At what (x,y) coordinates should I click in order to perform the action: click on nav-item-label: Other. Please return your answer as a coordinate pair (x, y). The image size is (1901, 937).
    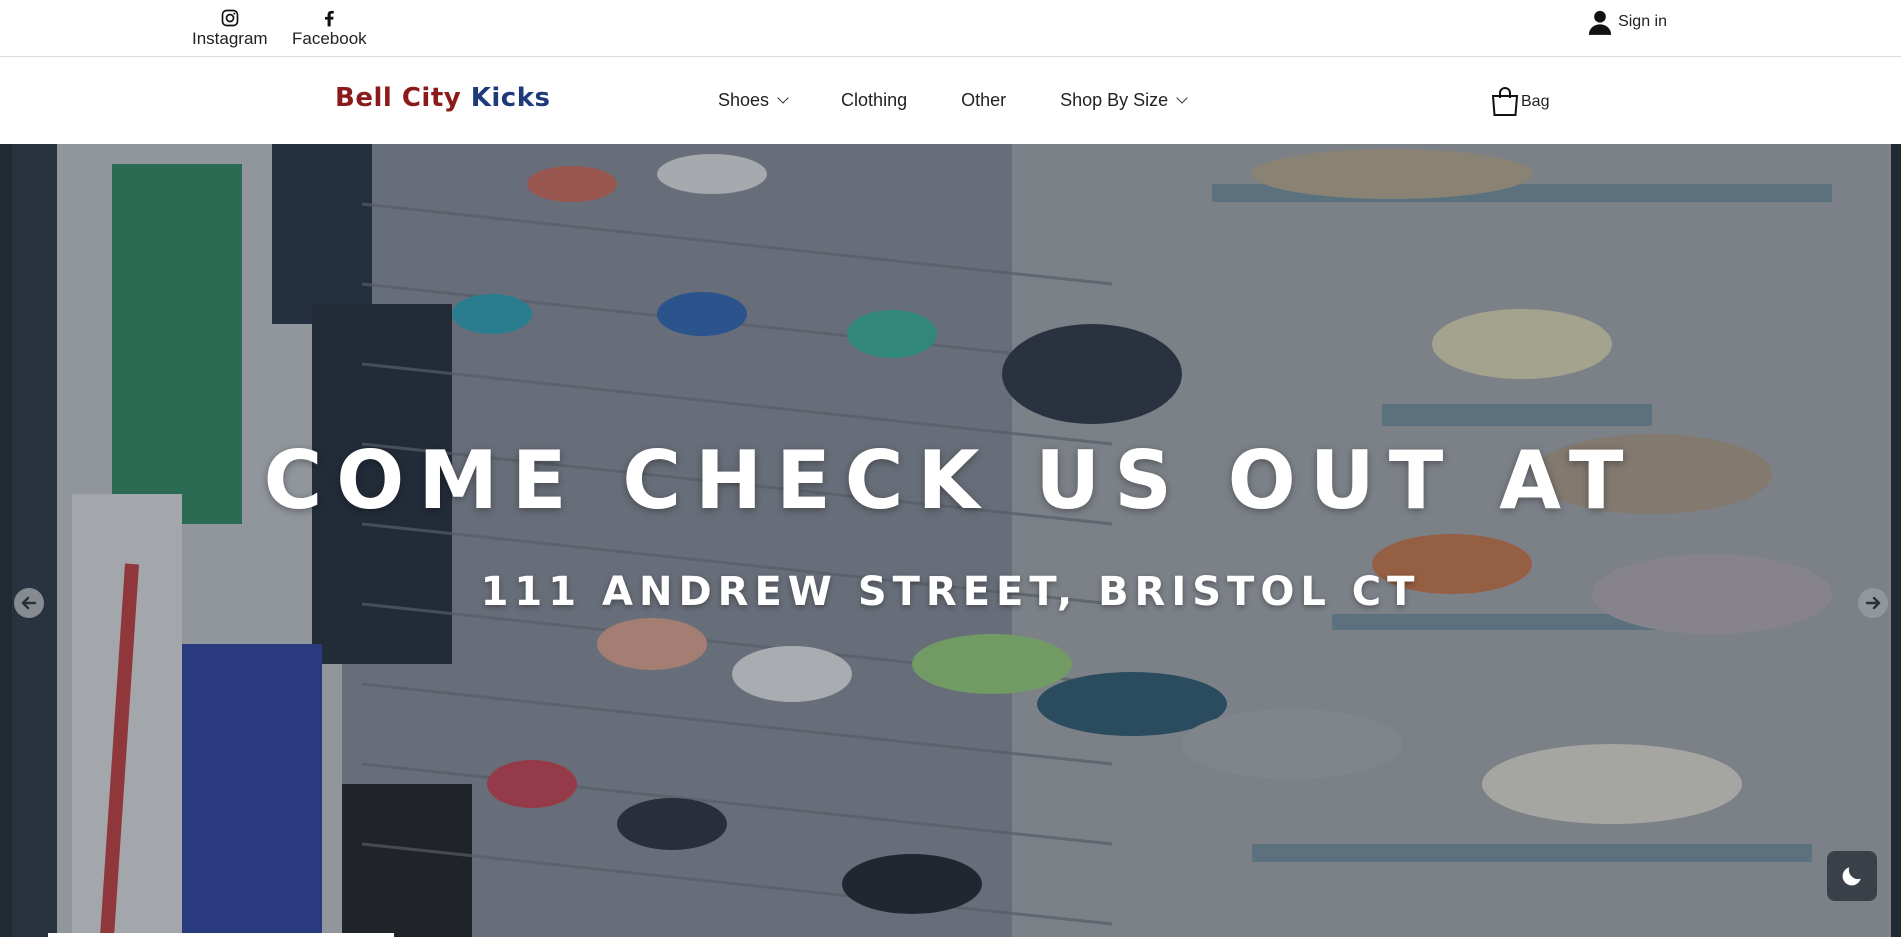
    Looking at the image, I should click on (984, 100).